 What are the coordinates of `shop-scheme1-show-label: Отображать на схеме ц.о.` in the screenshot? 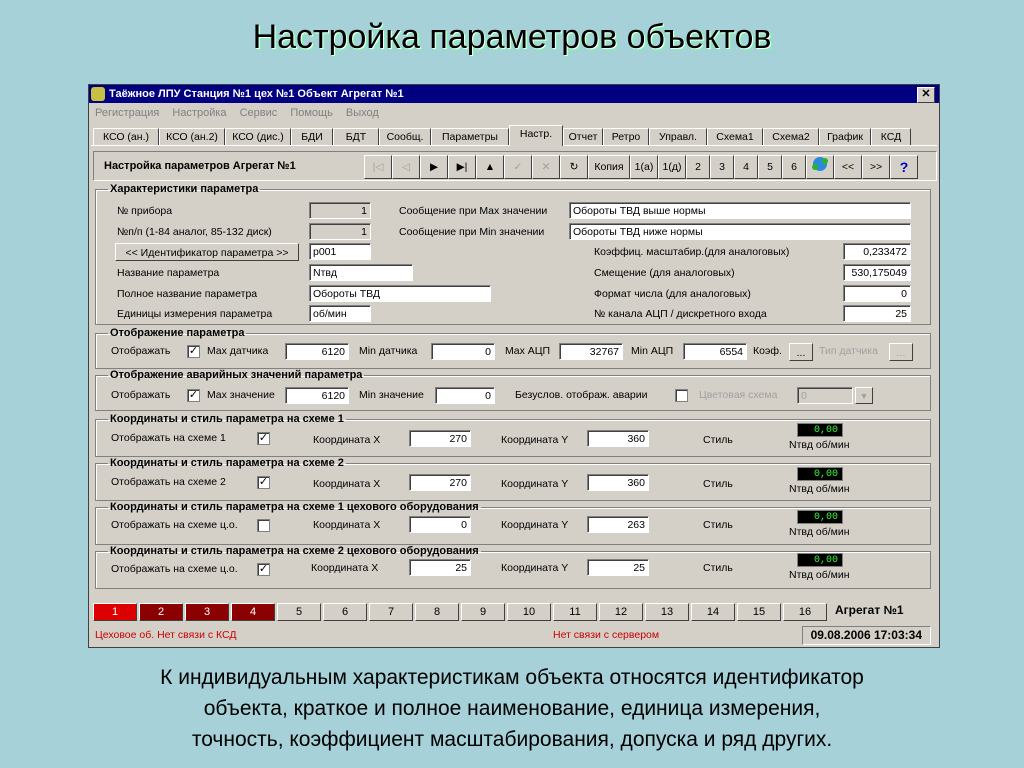 It's located at (174, 525).